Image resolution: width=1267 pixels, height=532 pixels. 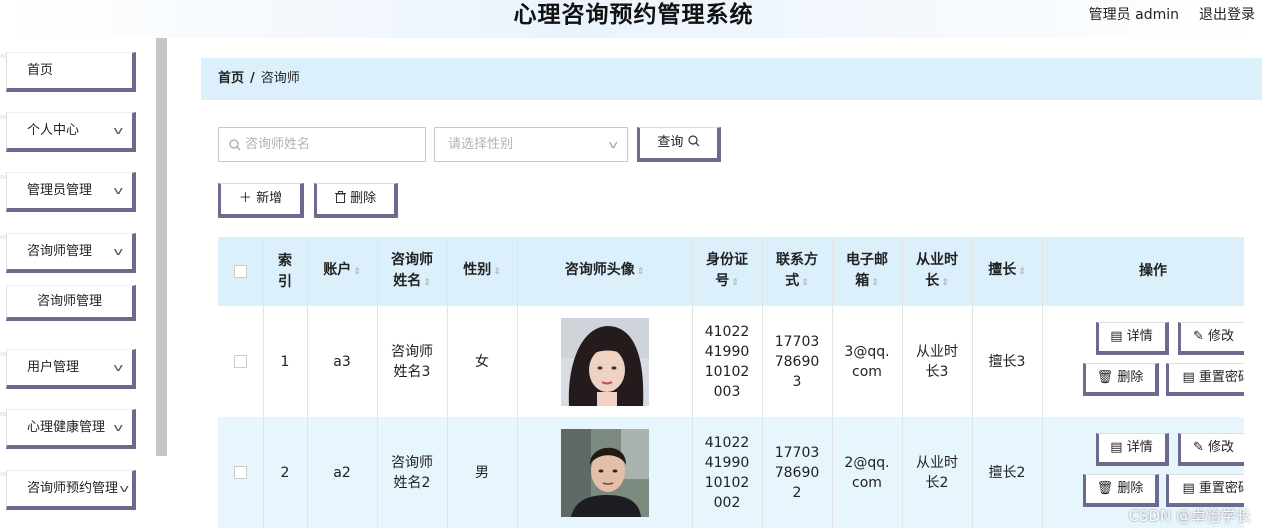 What do you see at coordinates (285, 361) in the screenshot?
I see `index-cell: 1` at bounding box center [285, 361].